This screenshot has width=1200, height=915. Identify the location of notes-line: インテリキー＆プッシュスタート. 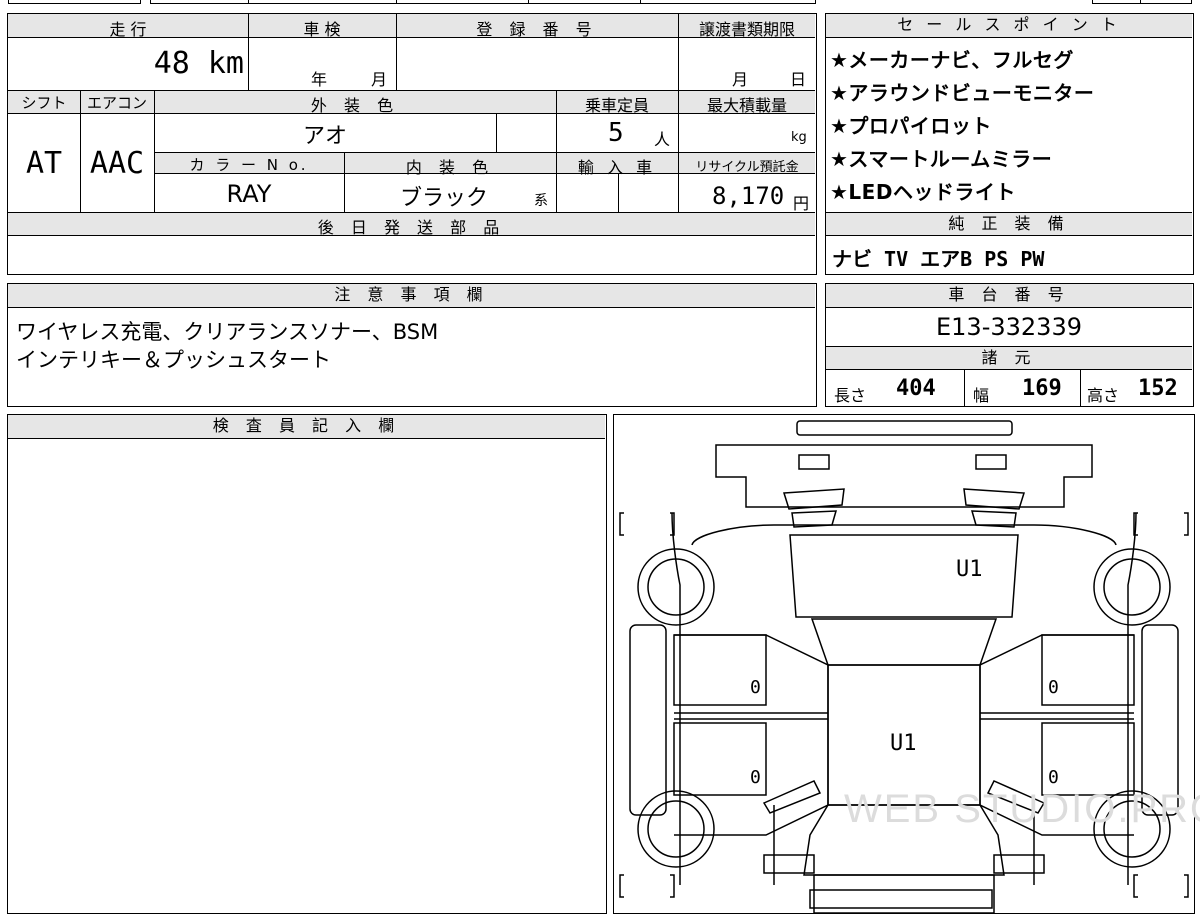
(173, 360).